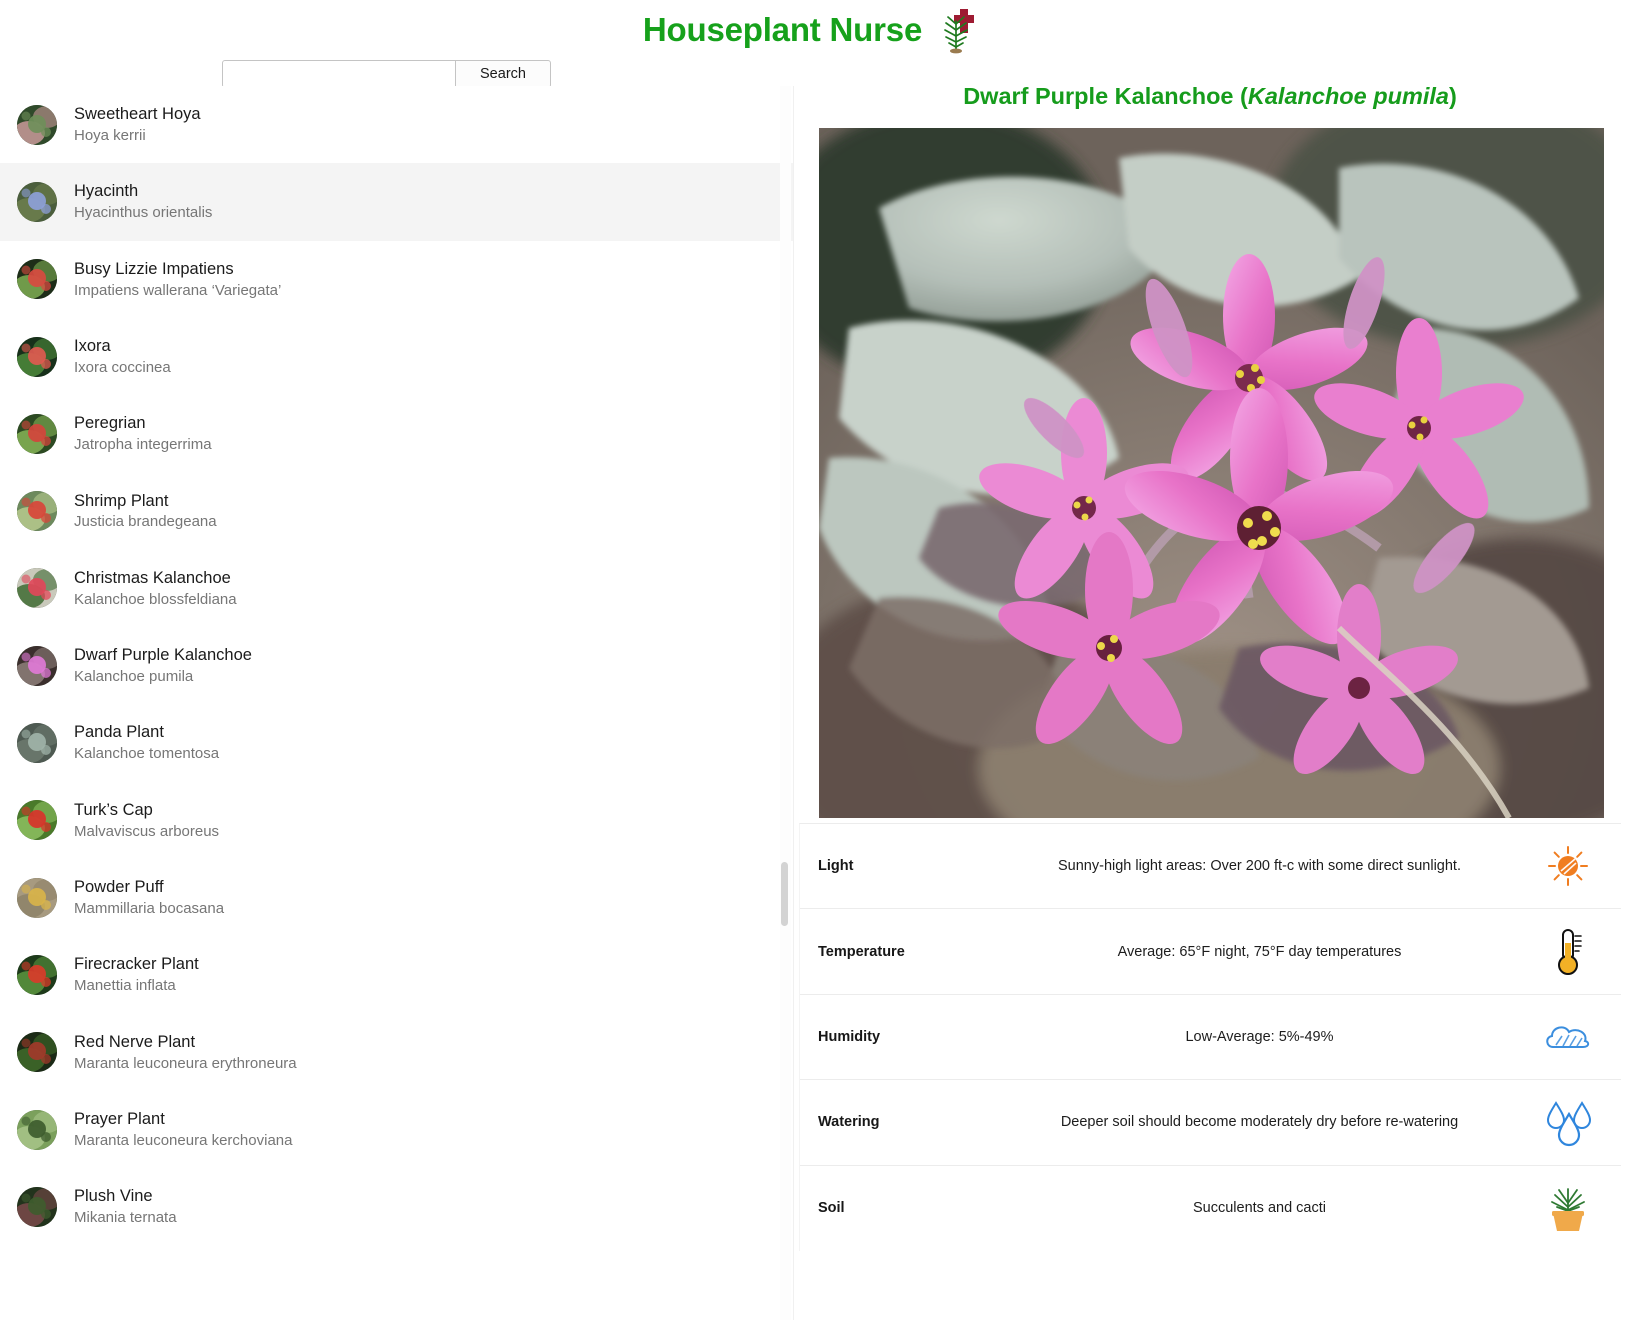 This screenshot has height=1320, width=1625. Describe the element at coordinates (110, 423) in the screenshot. I see `plant-common-name: Peregrian` at that location.